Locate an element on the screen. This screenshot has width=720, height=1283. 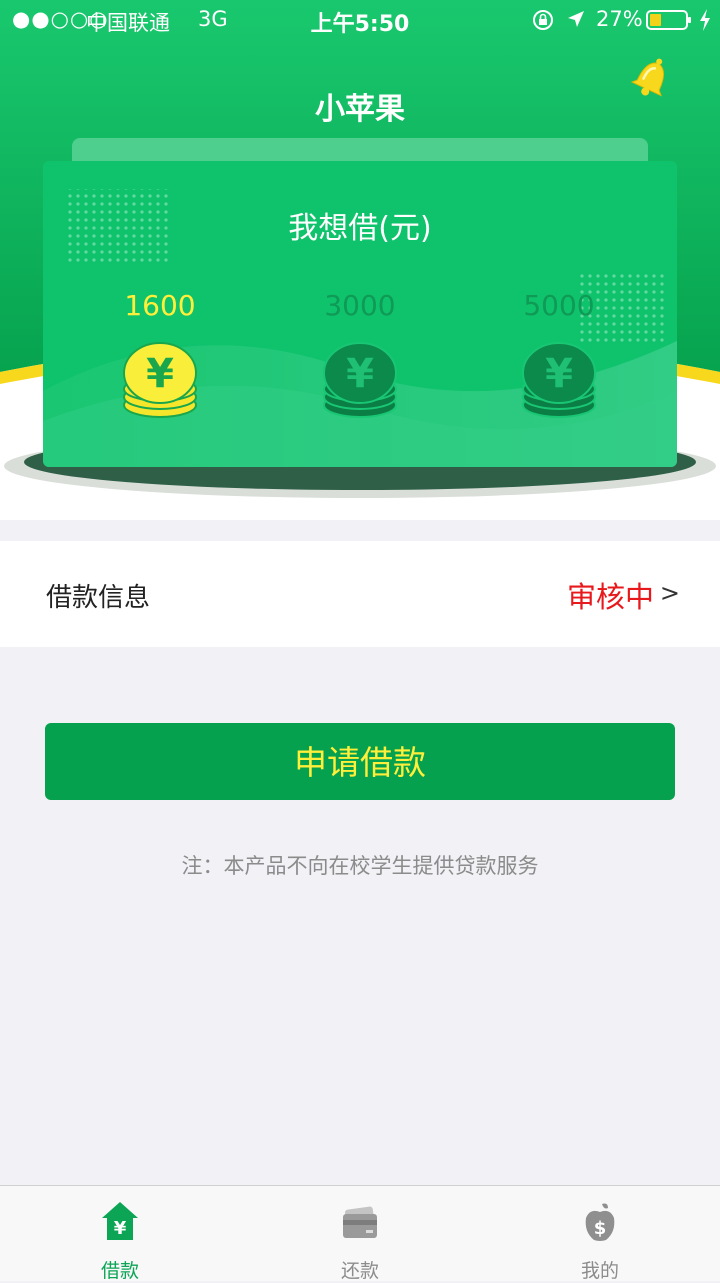
tab-label: 借款 is located at coordinates (119, 1271).